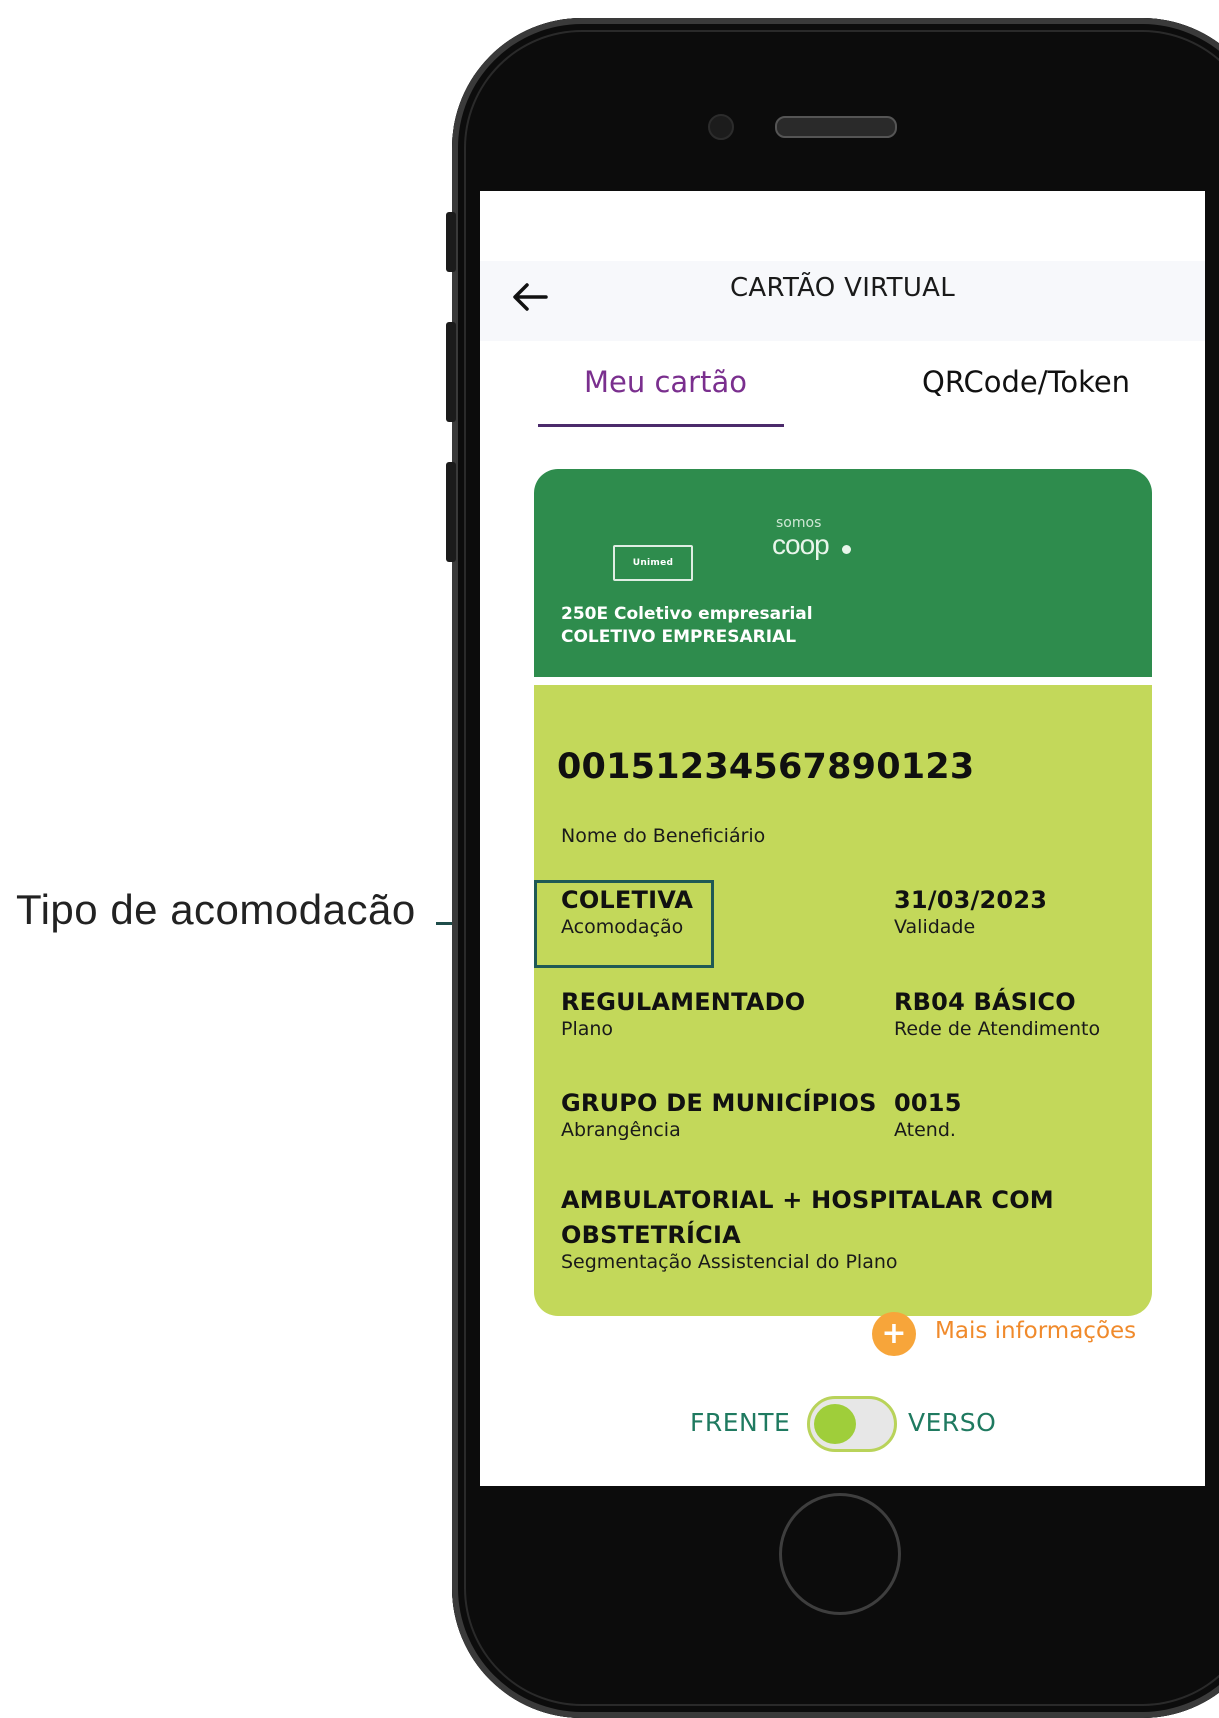 This screenshot has height=1718, width=1219. Describe the element at coordinates (842, 288) in the screenshot. I see `page-title: CARTÃO VIRTUAL` at that location.